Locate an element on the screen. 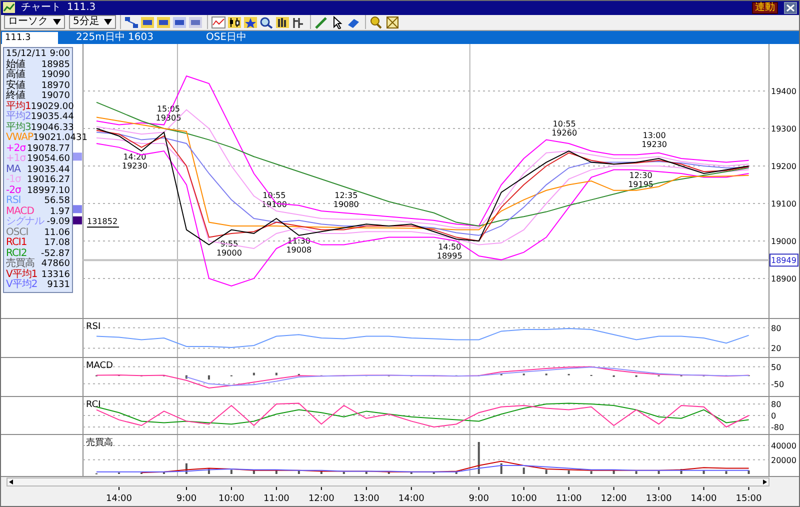 The height and width of the screenshot is (507, 800). ref-line-label: 18949 is located at coordinates (783, 261).